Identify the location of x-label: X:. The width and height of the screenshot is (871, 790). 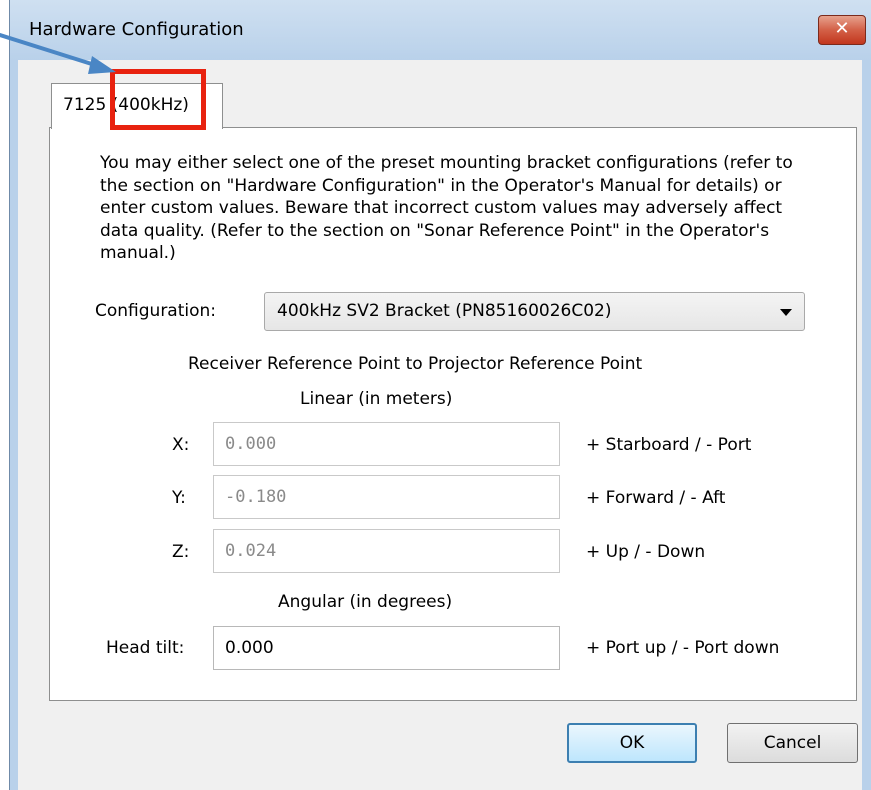
(181, 445).